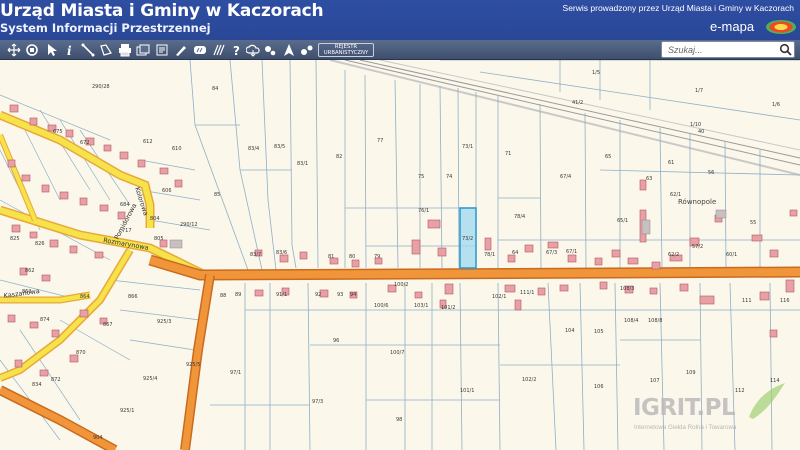 The width and height of the screenshot is (800, 450). Describe the element at coordinates (527, 293) in the screenshot. I see `plot-label: 111/1` at that location.